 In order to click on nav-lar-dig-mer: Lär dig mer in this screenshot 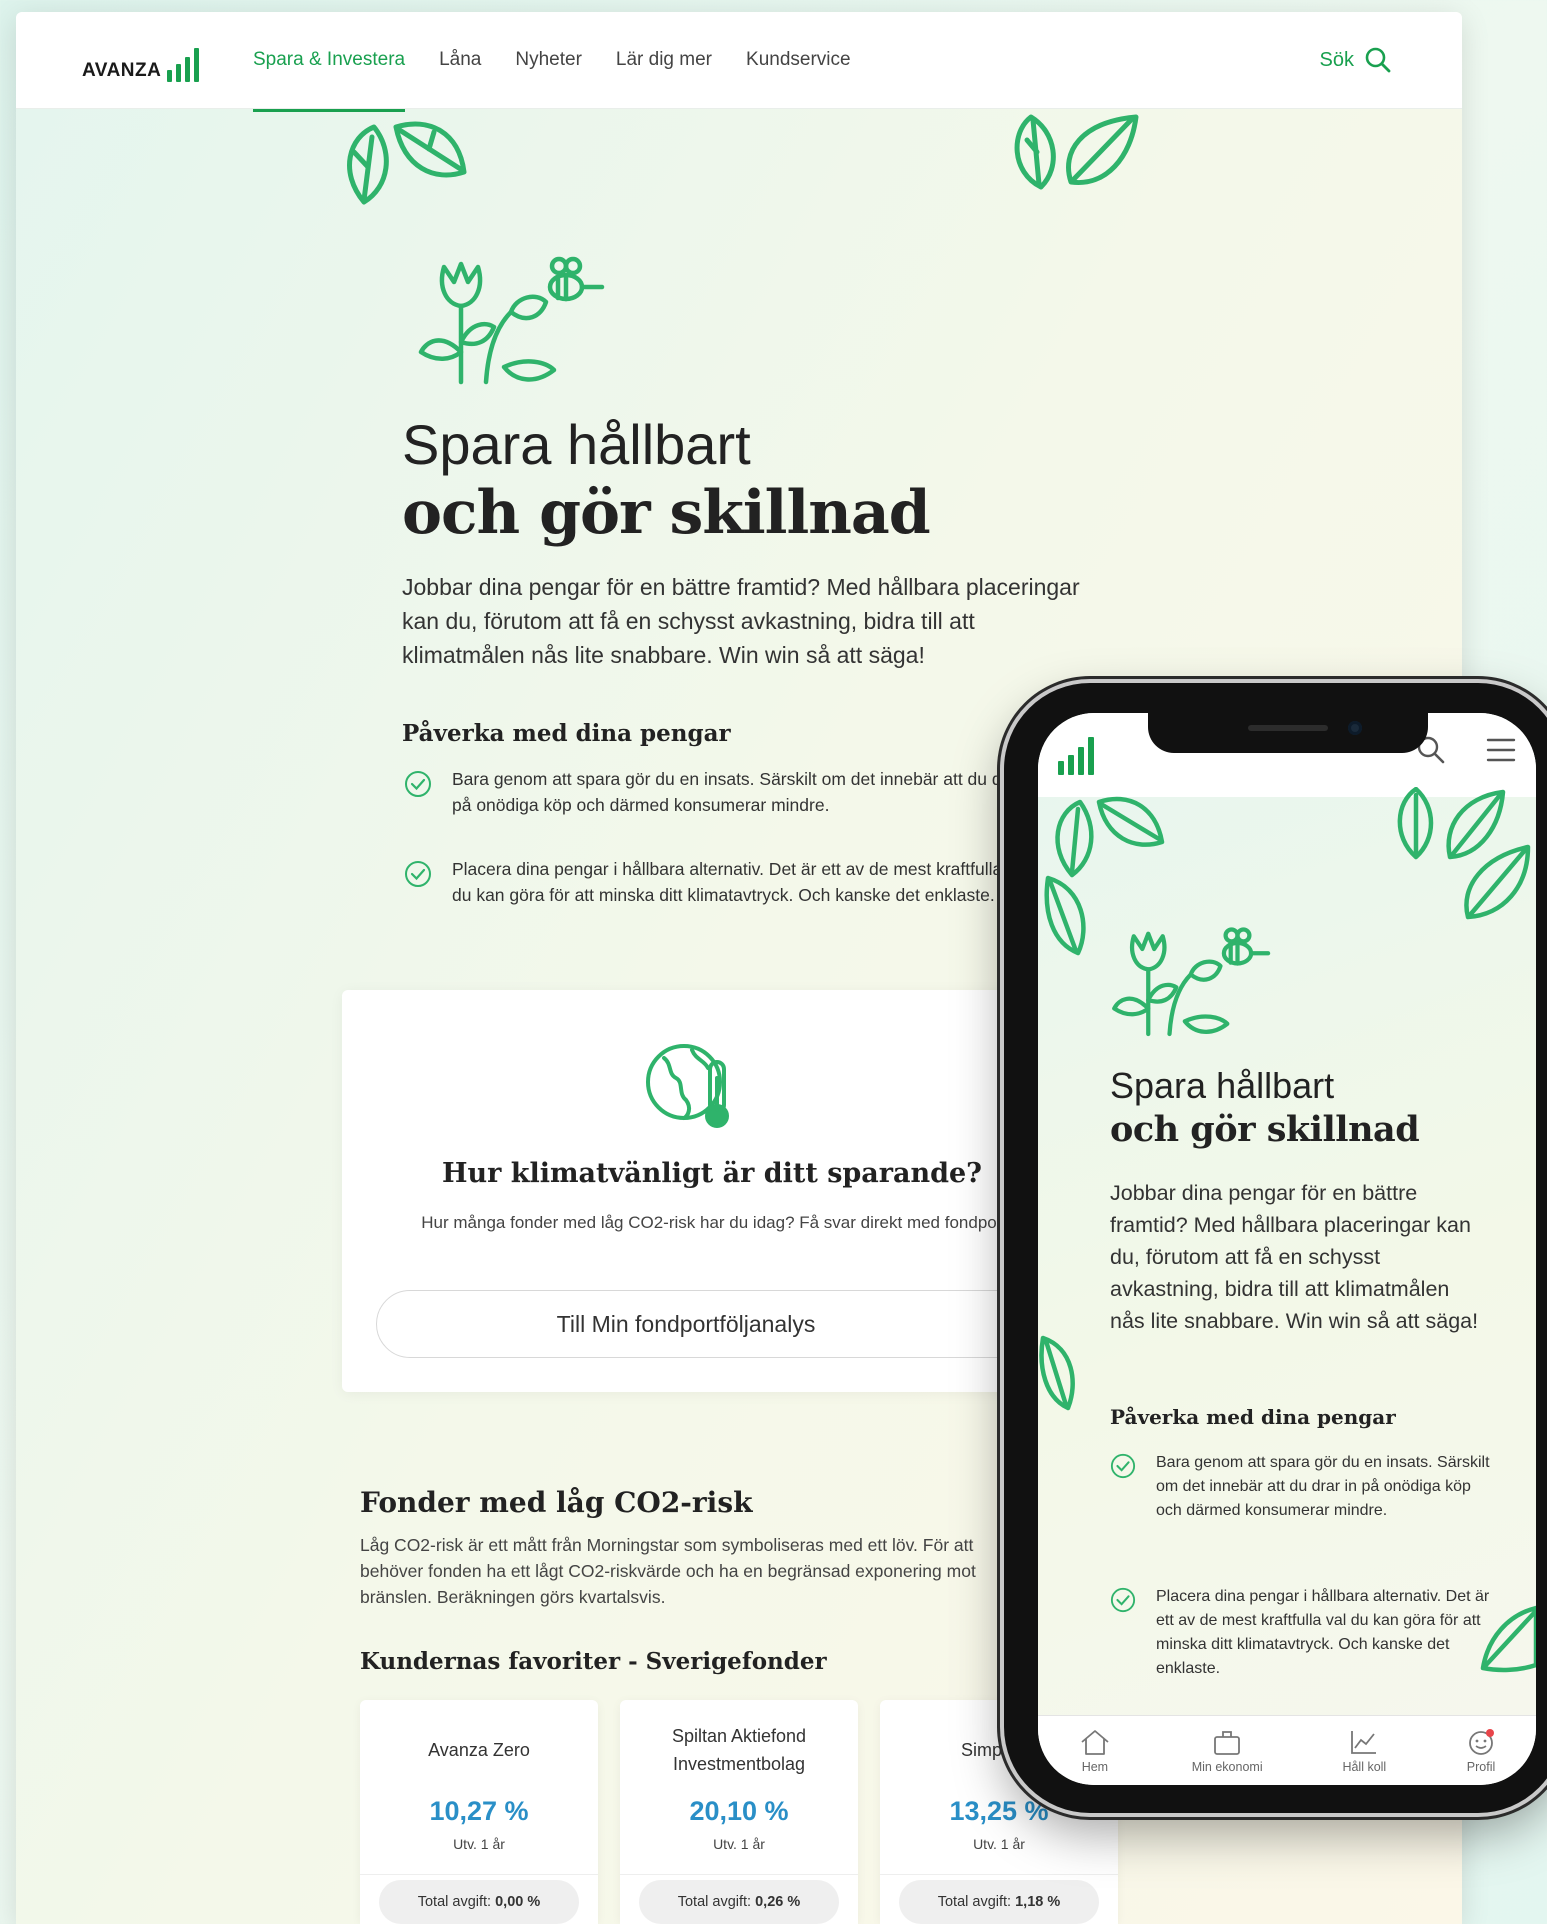, I will do `click(664, 60)`.